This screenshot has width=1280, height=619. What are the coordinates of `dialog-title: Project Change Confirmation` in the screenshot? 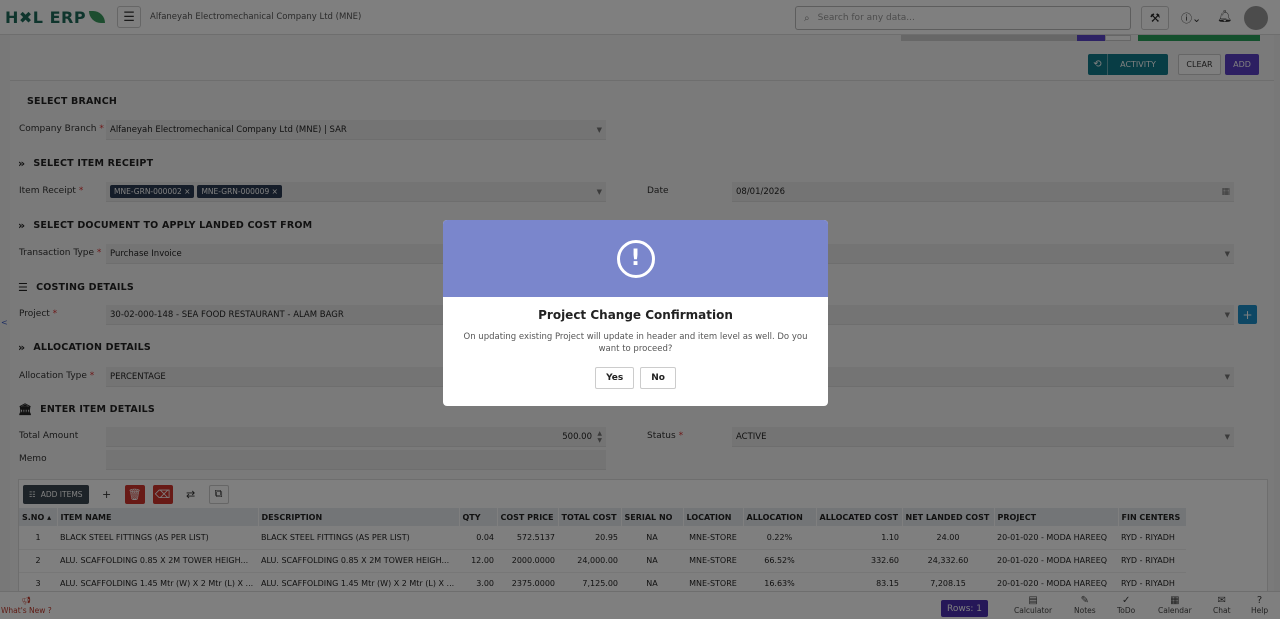 It's located at (635, 315).